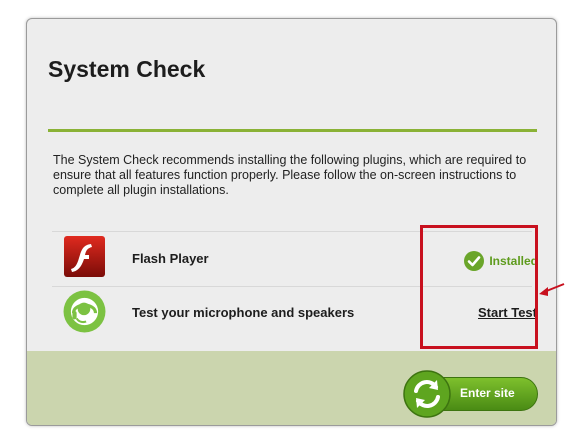  What do you see at coordinates (84, 311) in the screenshot?
I see `microphone-headset-icon` at bounding box center [84, 311].